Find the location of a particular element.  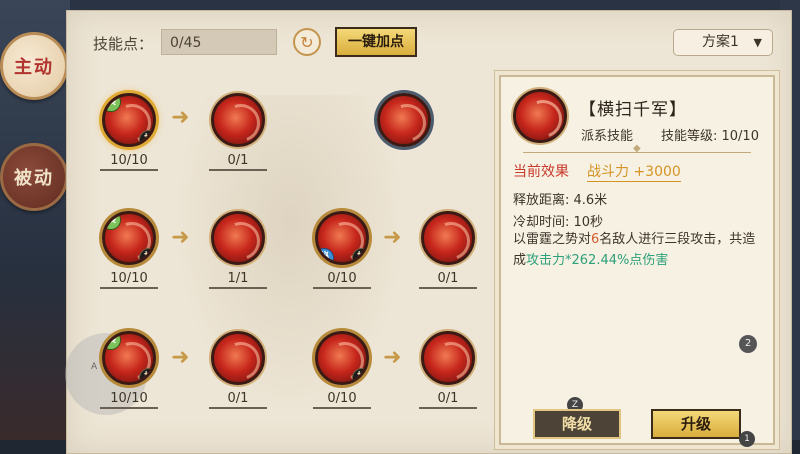

skill-orb: 技 is located at coordinates (342, 358).